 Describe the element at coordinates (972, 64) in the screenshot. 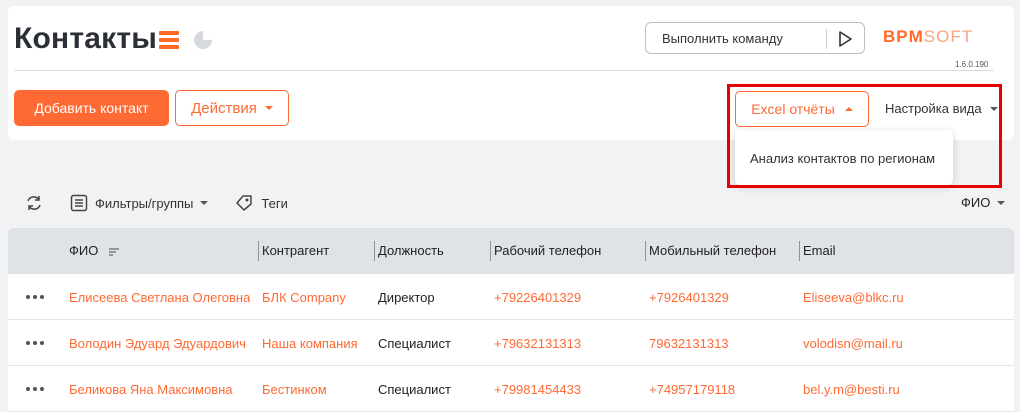

I see `version-label: 1.6.0.190` at that location.